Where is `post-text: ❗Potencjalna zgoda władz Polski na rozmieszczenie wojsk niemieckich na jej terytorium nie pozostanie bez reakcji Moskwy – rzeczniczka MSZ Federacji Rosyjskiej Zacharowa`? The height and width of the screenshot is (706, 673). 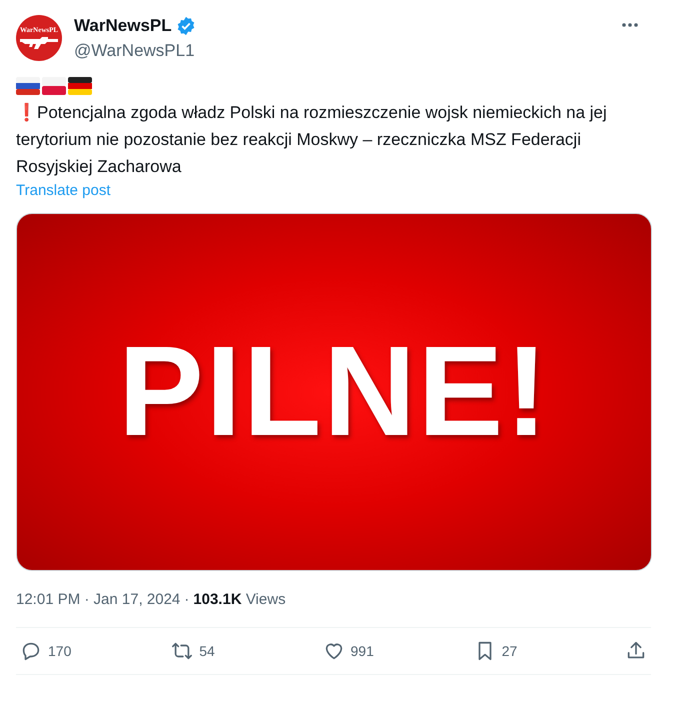 post-text: ❗Potencjalna zgoda władz Polski na rozmieszczenie wojsk niemieckich na jej terytorium nie pozostanie bez reakcji Moskwy – rzeczniczka MSZ Federacji Rosyjskiej Zacharowa is located at coordinates (312, 140).